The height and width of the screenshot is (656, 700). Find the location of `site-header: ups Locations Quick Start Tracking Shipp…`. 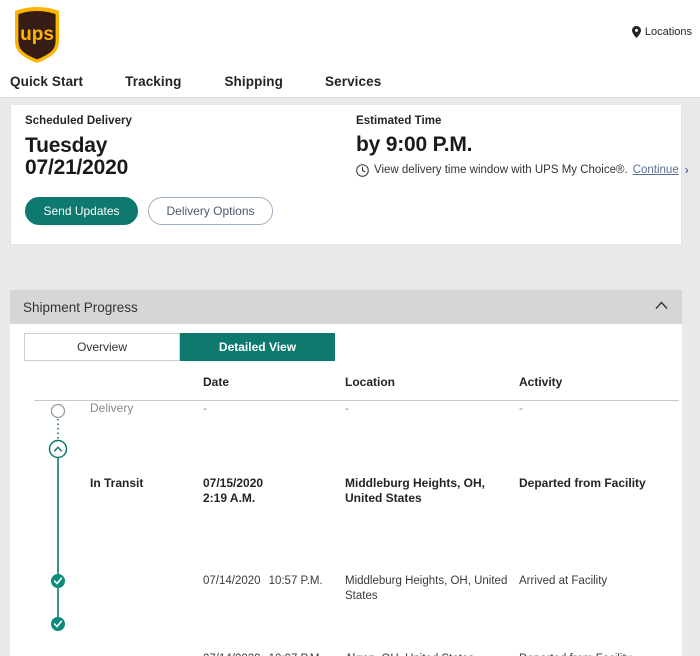

site-header: ups Locations Quick Start Tracking Shipp… is located at coordinates (350, 49).